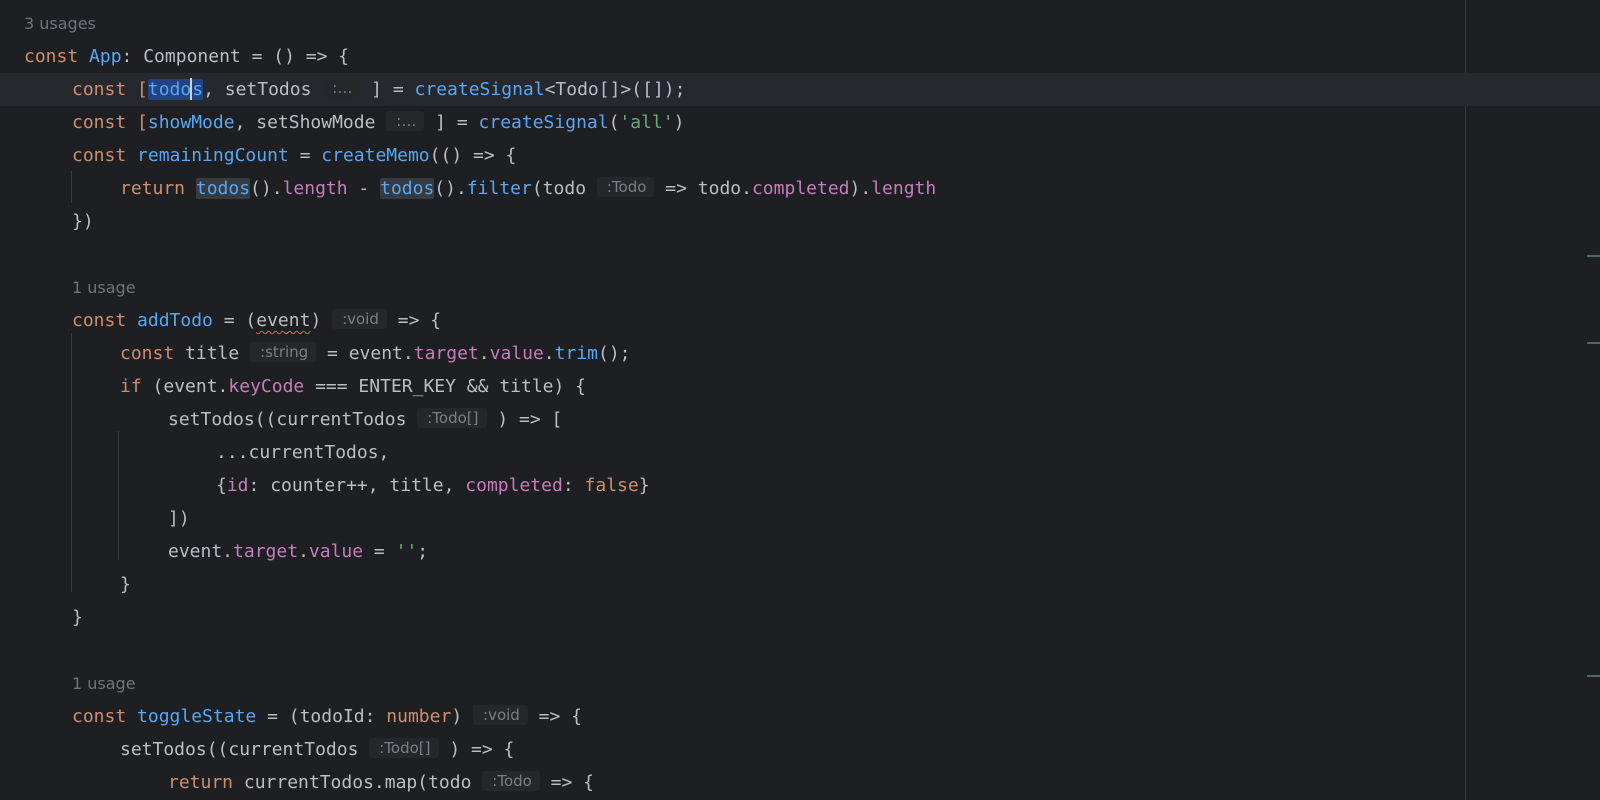  What do you see at coordinates (201, 551) in the screenshot?
I see `code-text: event.` at bounding box center [201, 551].